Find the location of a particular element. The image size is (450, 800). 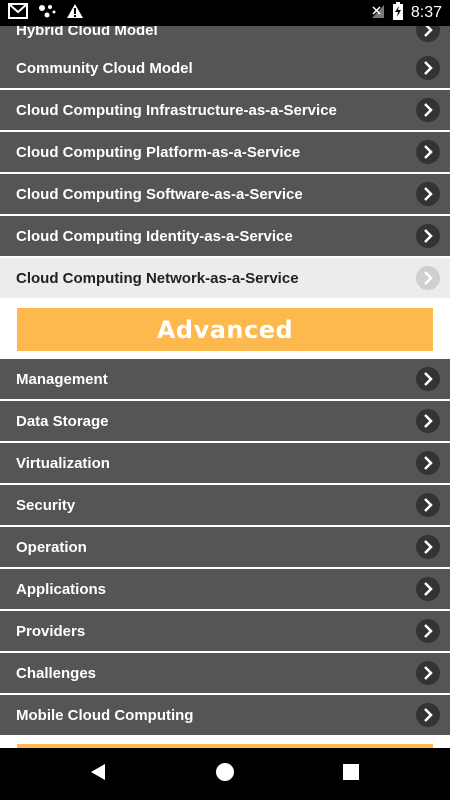

list-item-label: Applications is located at coordinates (61, 589).